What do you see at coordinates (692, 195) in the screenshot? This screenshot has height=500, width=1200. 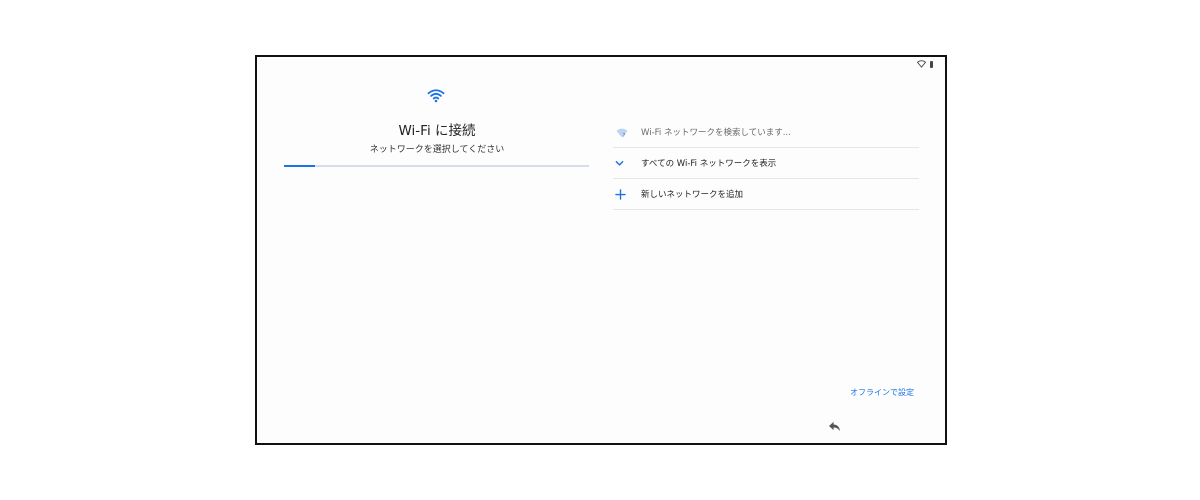 I see `add-network-label: 新しいネットワークを追加` at bounding box center [692, 195].